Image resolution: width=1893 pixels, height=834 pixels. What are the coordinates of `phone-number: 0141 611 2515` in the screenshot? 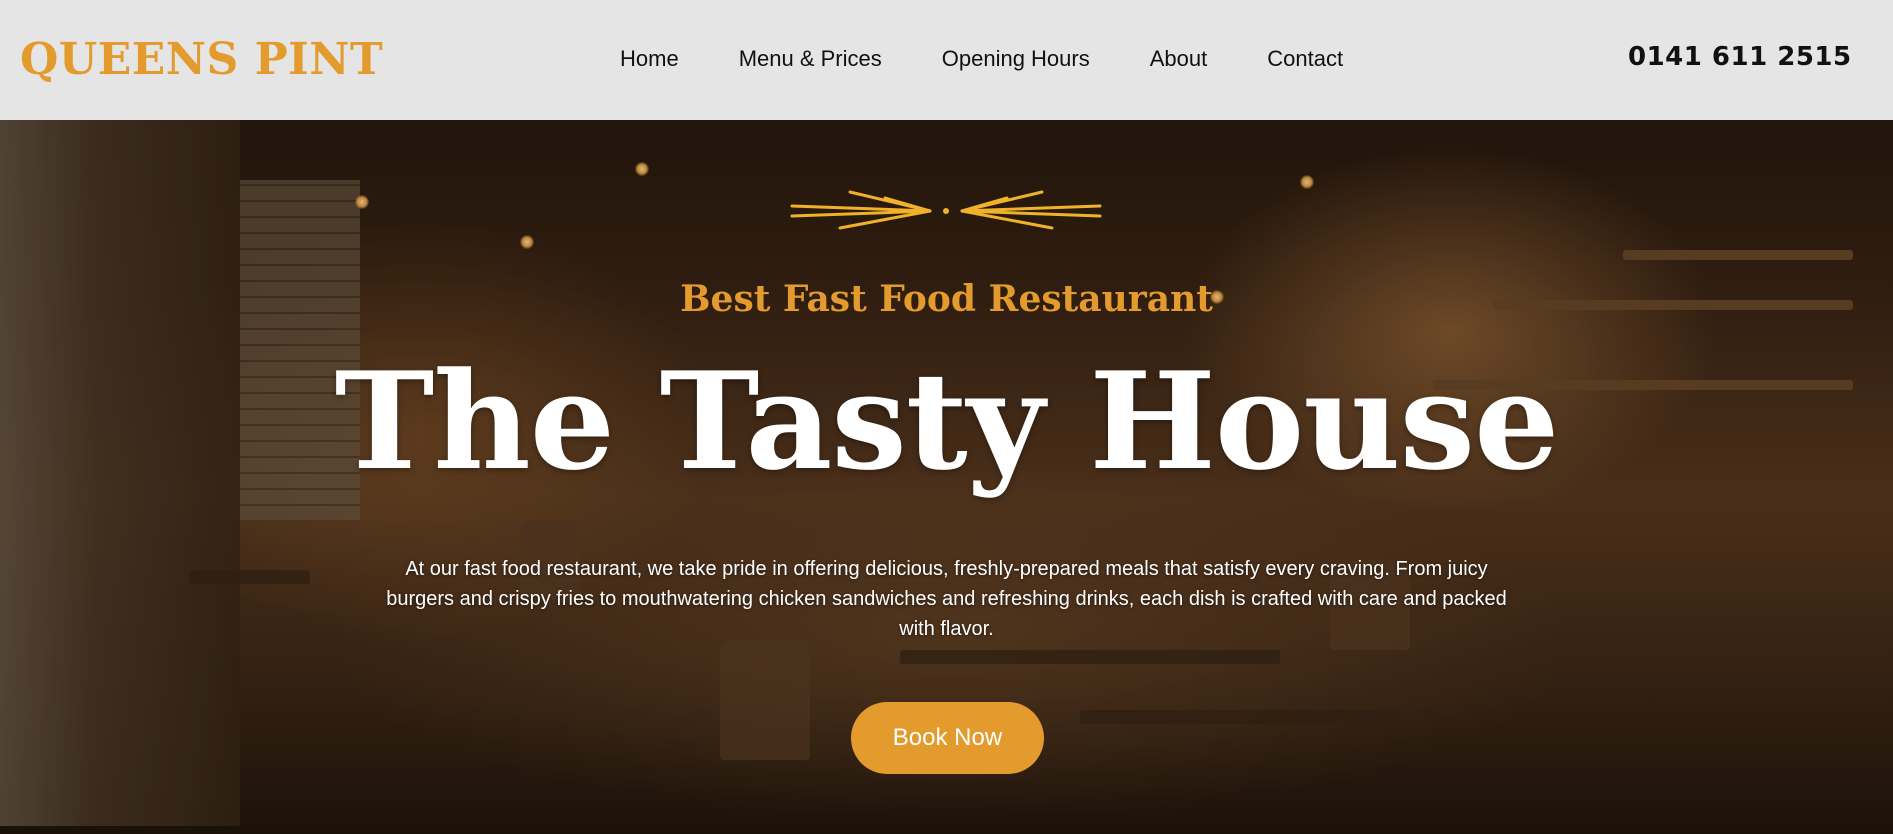 It's located at (1740, 57).